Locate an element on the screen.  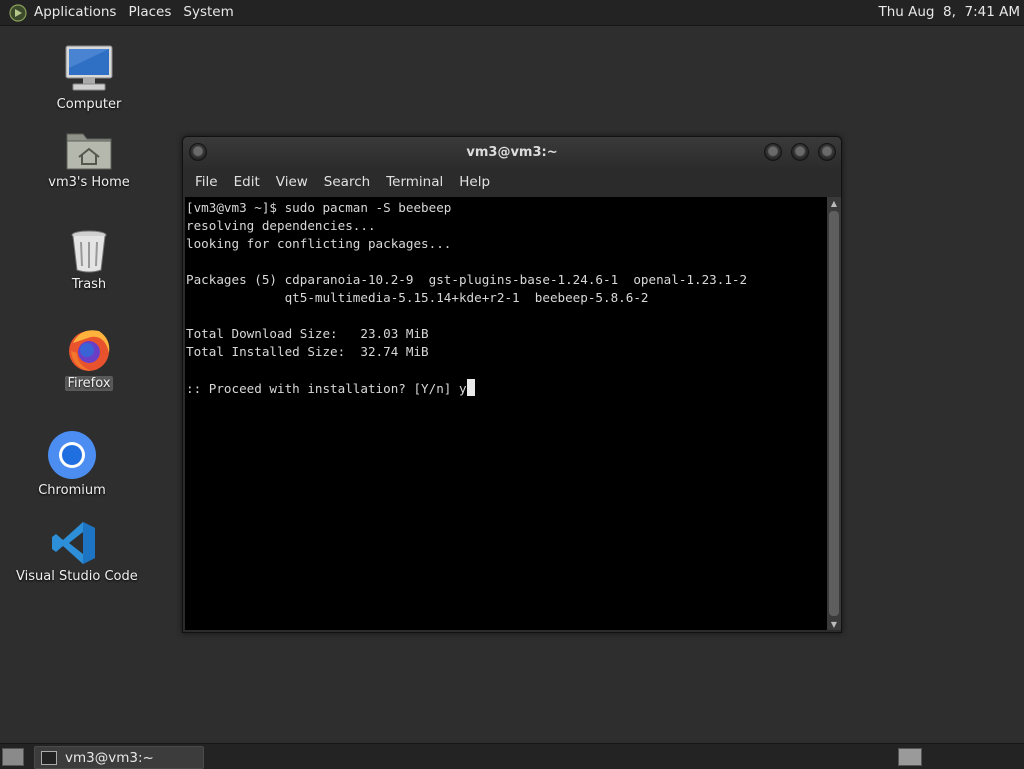
menu-help: Help is located at coordinates (474, 182).